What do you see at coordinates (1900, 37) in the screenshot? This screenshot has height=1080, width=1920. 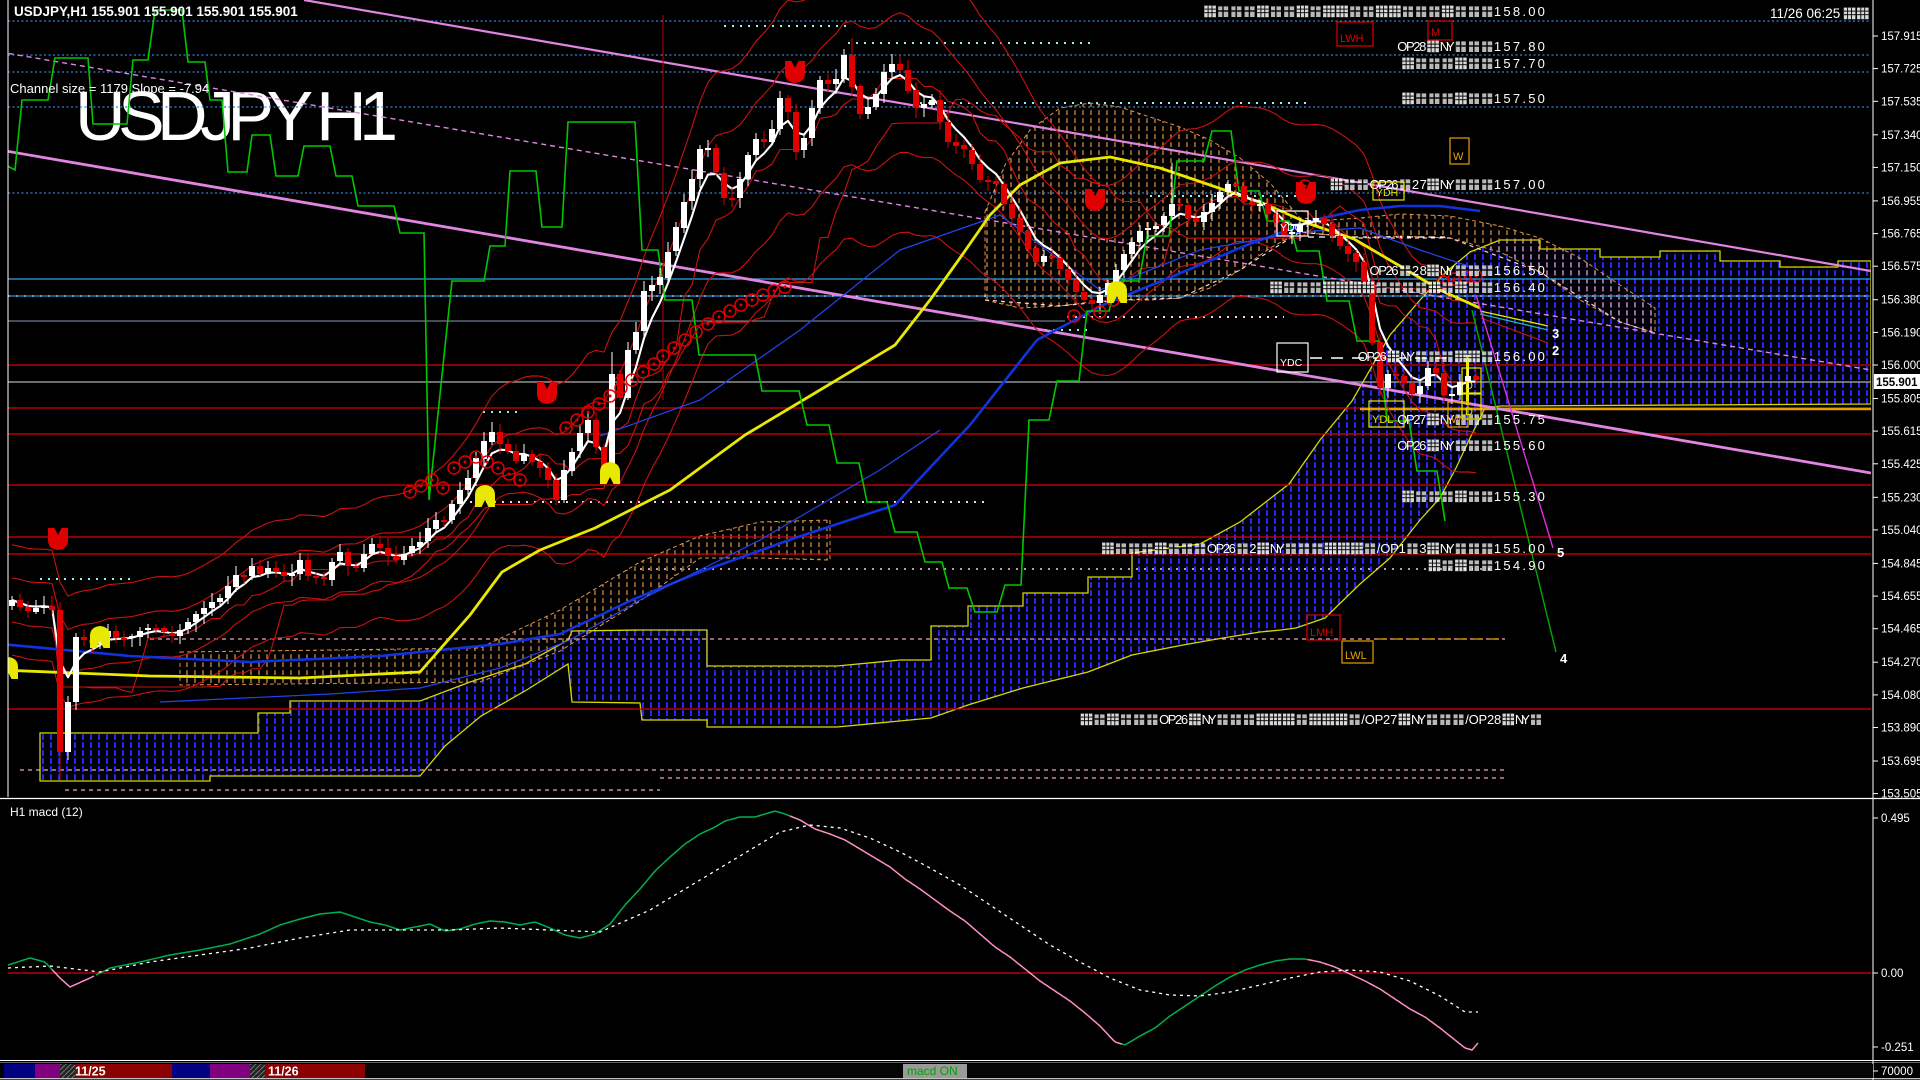 I see `svg-text: 157.915` at bounding box center [1900, 37].